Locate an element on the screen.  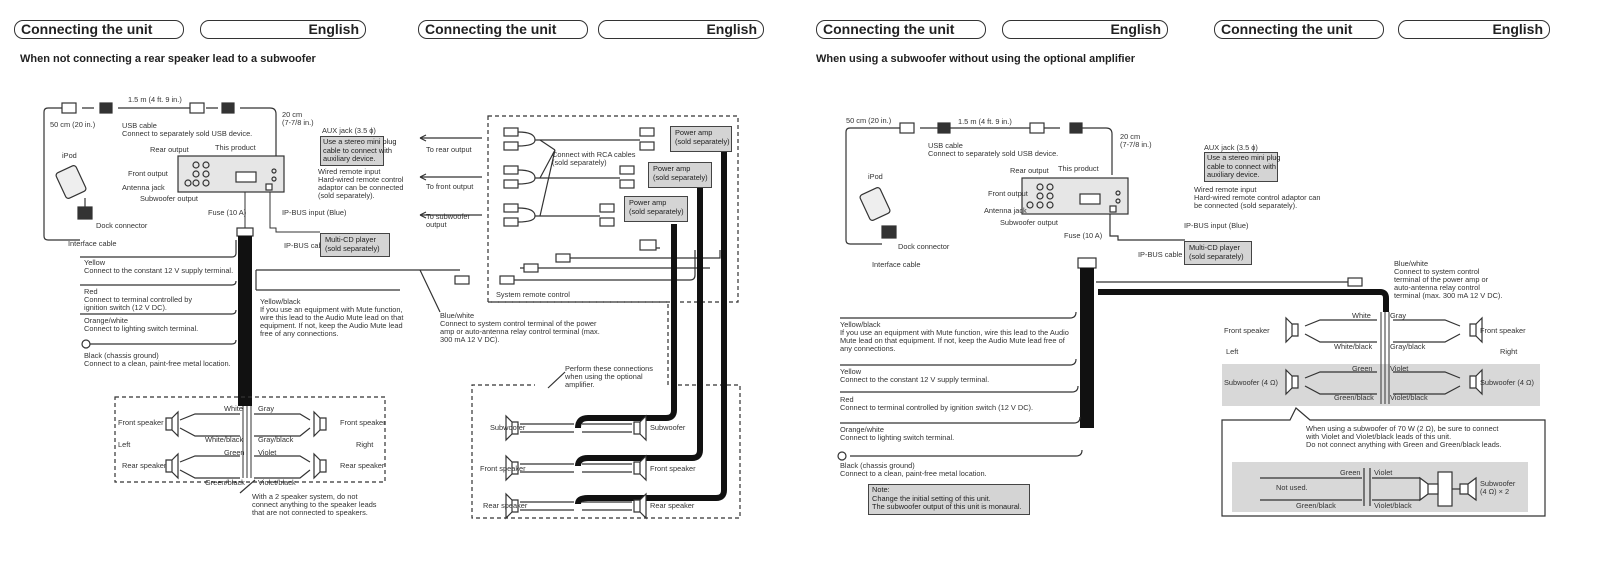
power-amp-sub-box: Power amp (sold separately) is located at coordinates (656, 209).